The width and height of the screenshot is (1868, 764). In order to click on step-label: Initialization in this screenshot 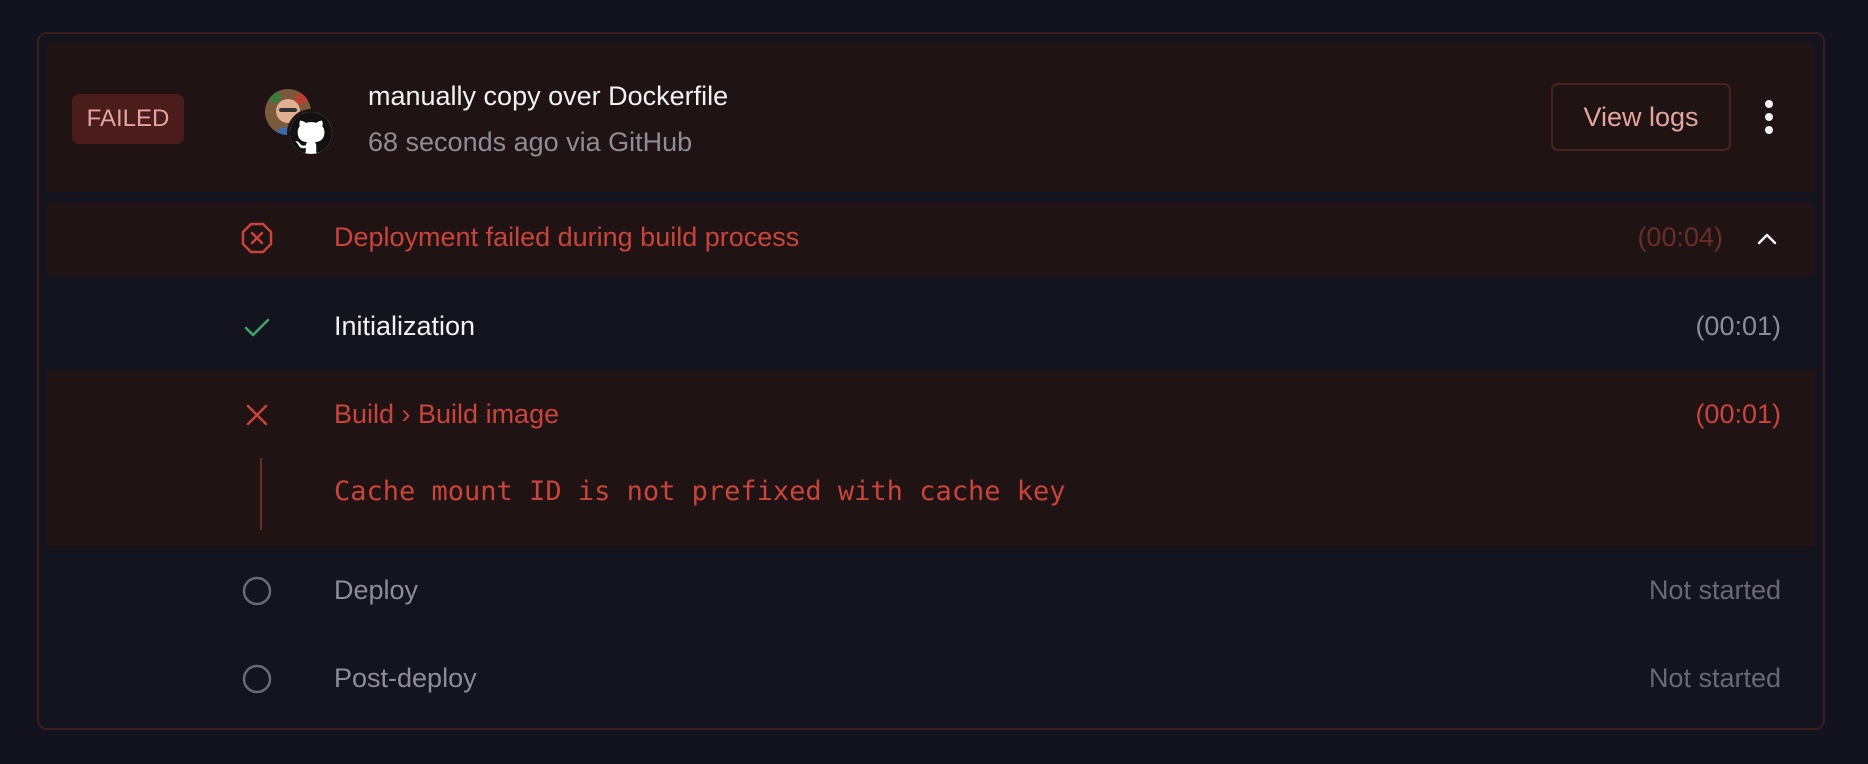, I will do `click(405, 326)`.